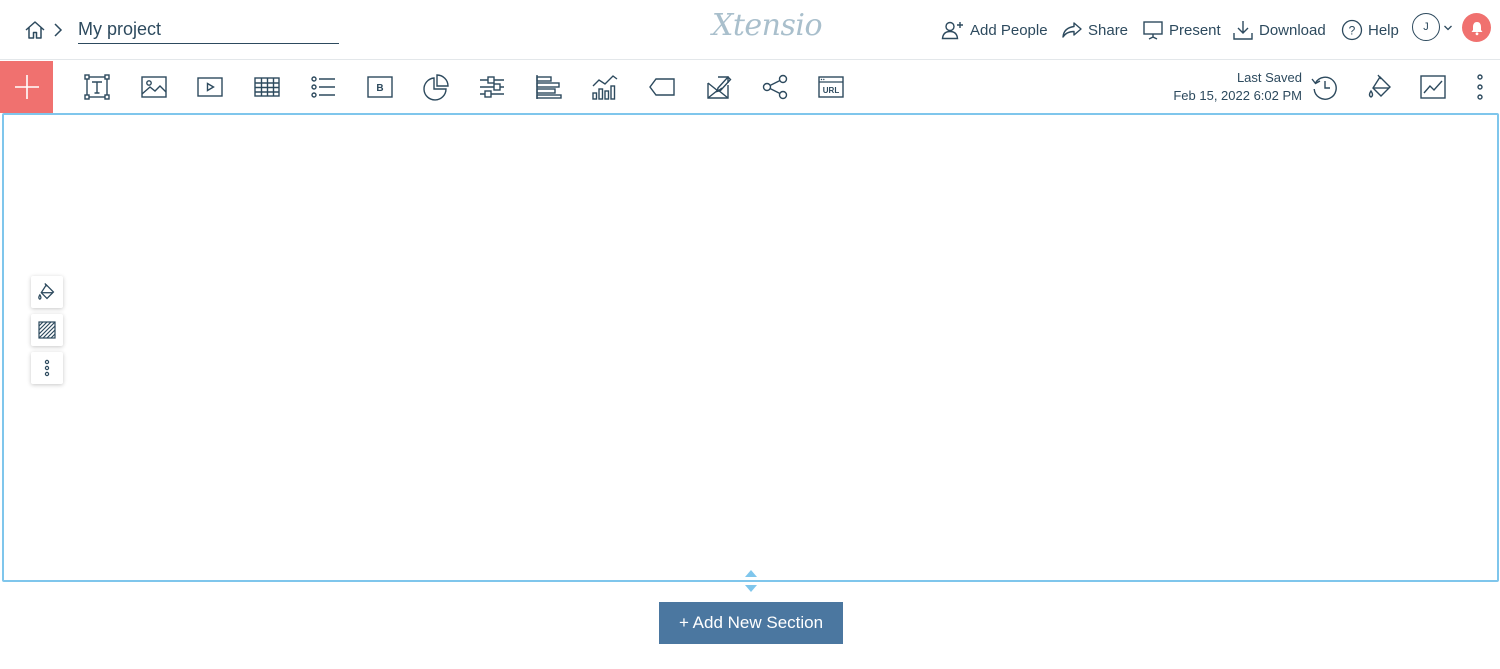 This screenshot has width=1500, height=669. I want to click on history-icon, so click(1324, 88).